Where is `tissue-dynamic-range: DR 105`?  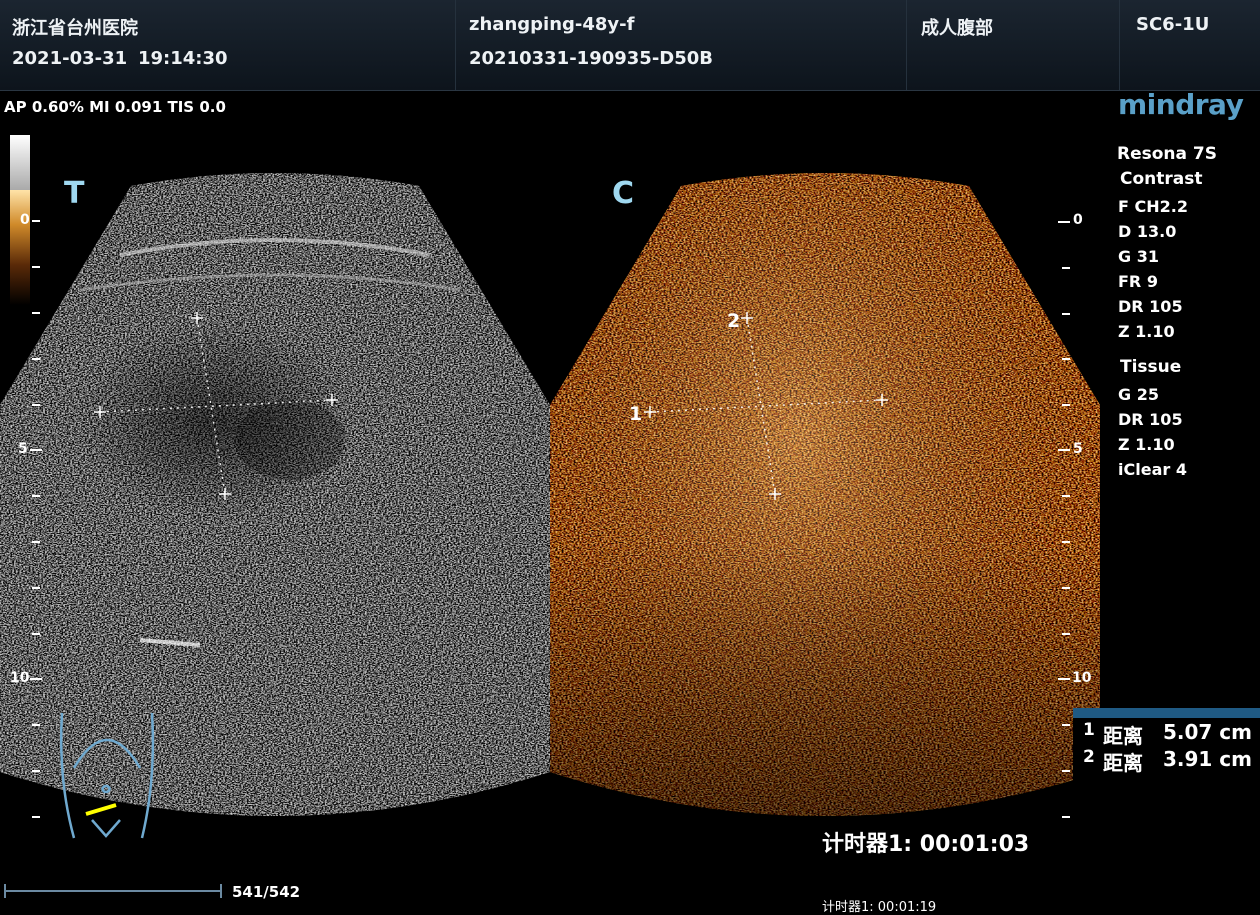
tissue-dynamic-range: DR 105 is located at coordinates (1150, 419).